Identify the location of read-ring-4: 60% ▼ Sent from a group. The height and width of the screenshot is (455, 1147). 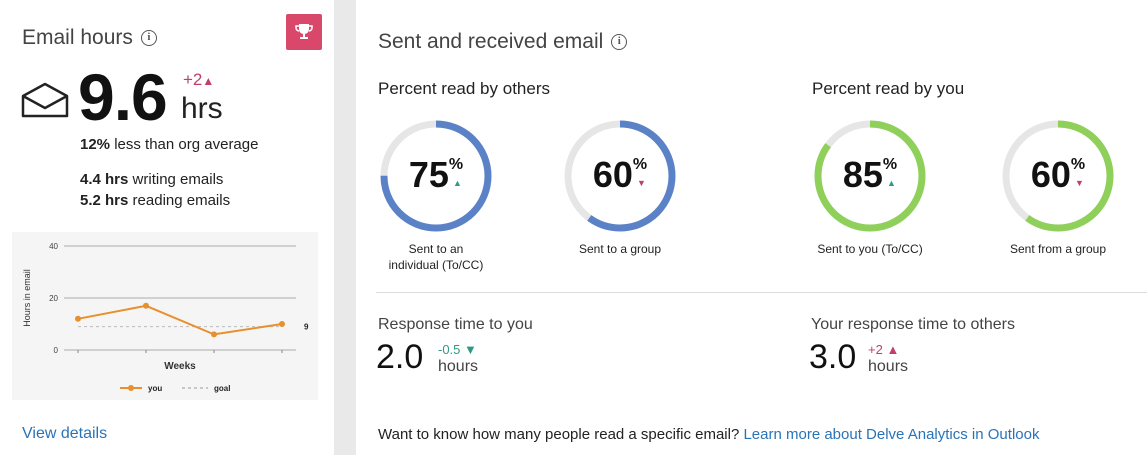
(1058, 187).